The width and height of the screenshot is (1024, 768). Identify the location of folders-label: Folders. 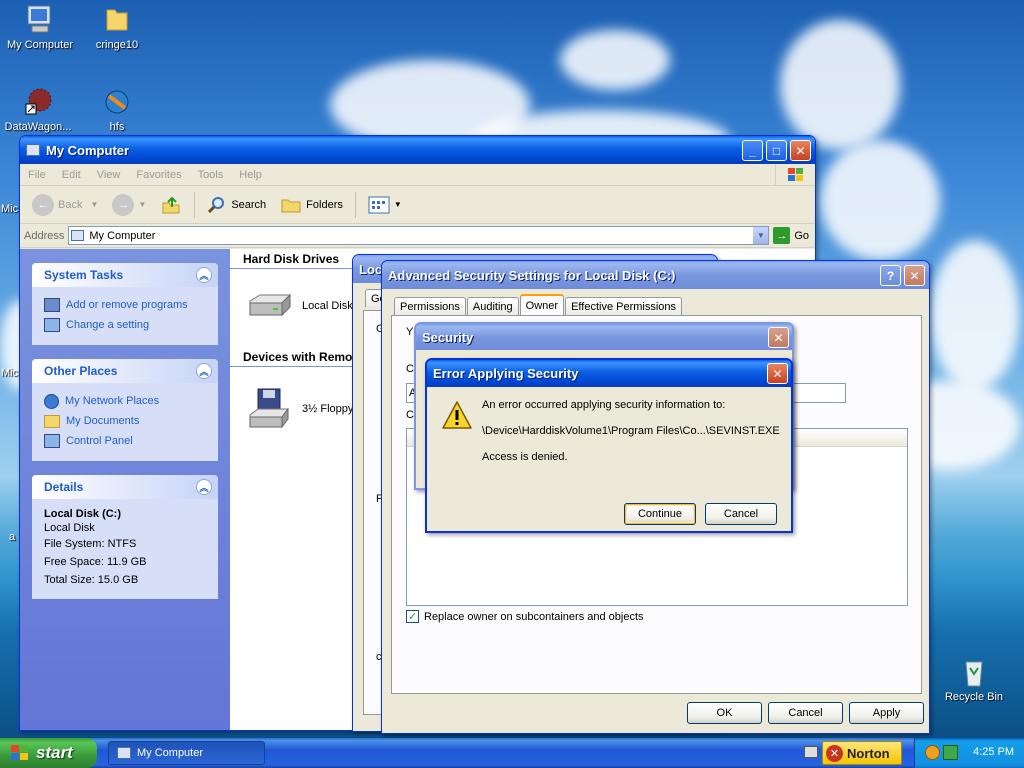
(324, 204).